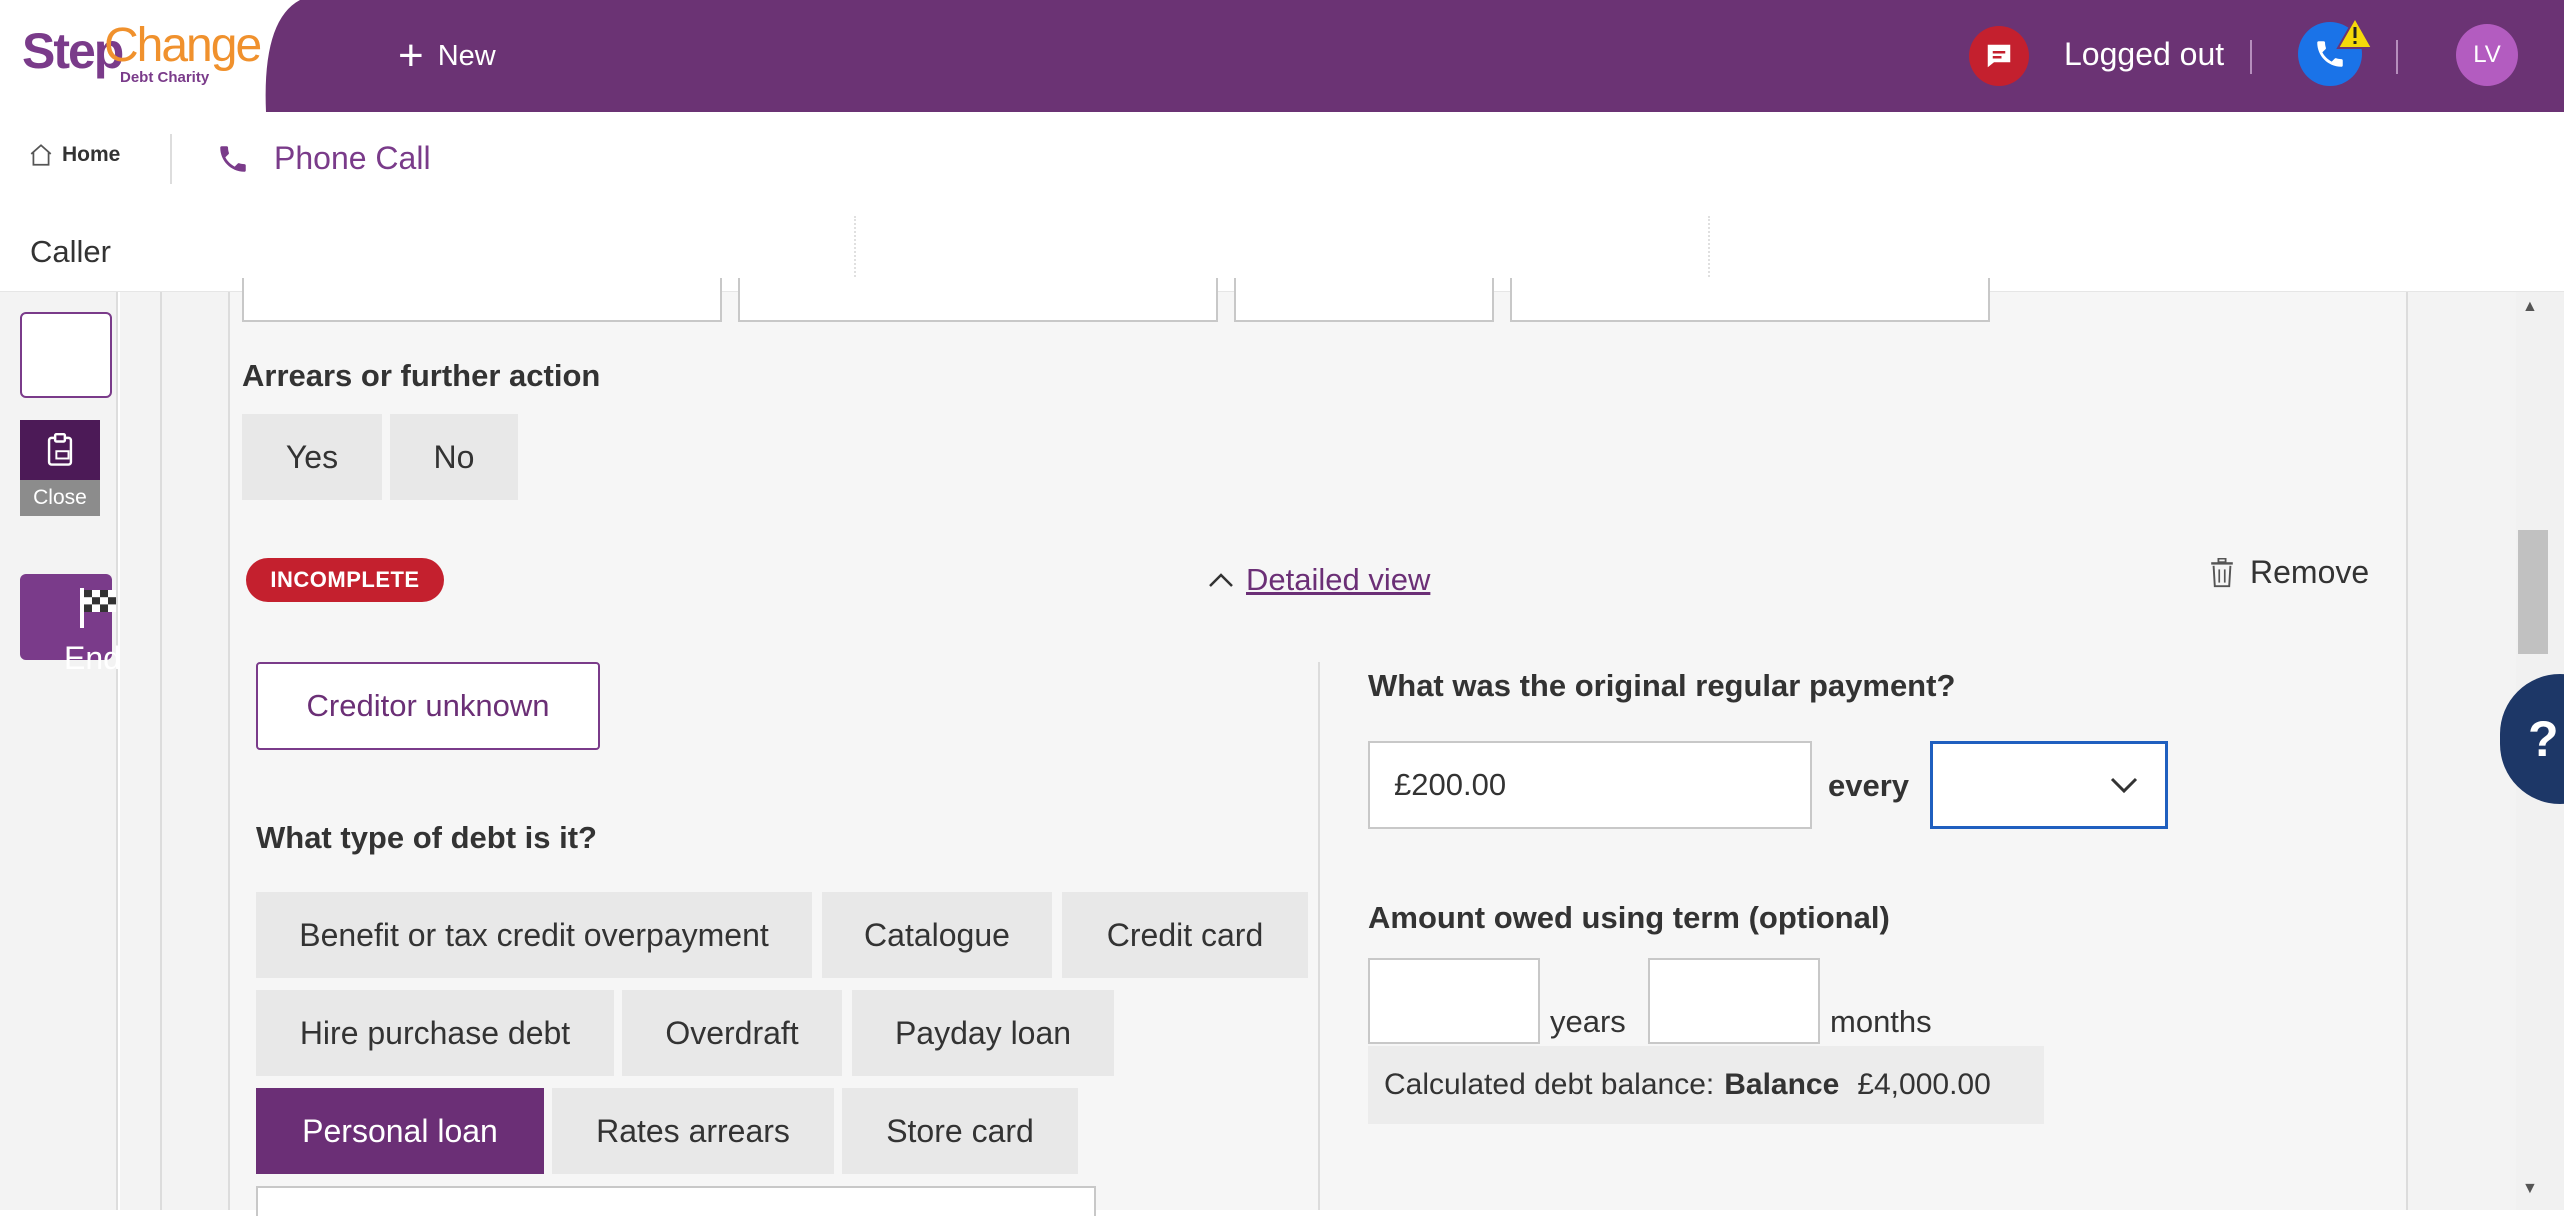 Image resolution: width=2564 pixels, height=1216 pixels. I want to click on logo-change-text: Change, so click(183, 45).